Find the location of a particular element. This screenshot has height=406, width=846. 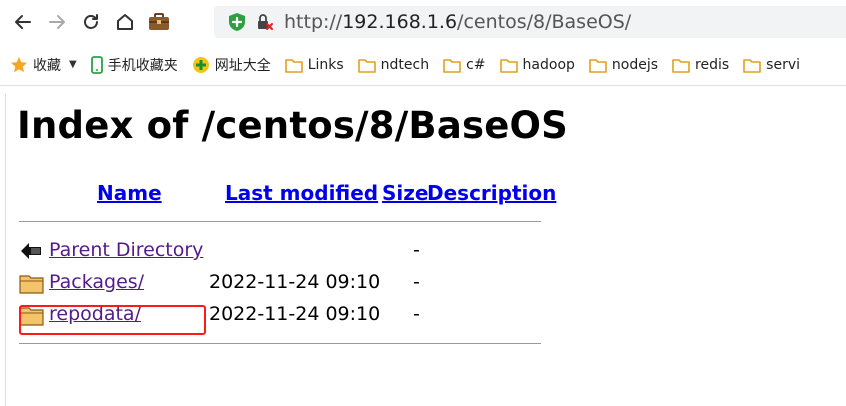

bookmark-favorites: 收藏 ▼ is located at coordinates (43, 65).